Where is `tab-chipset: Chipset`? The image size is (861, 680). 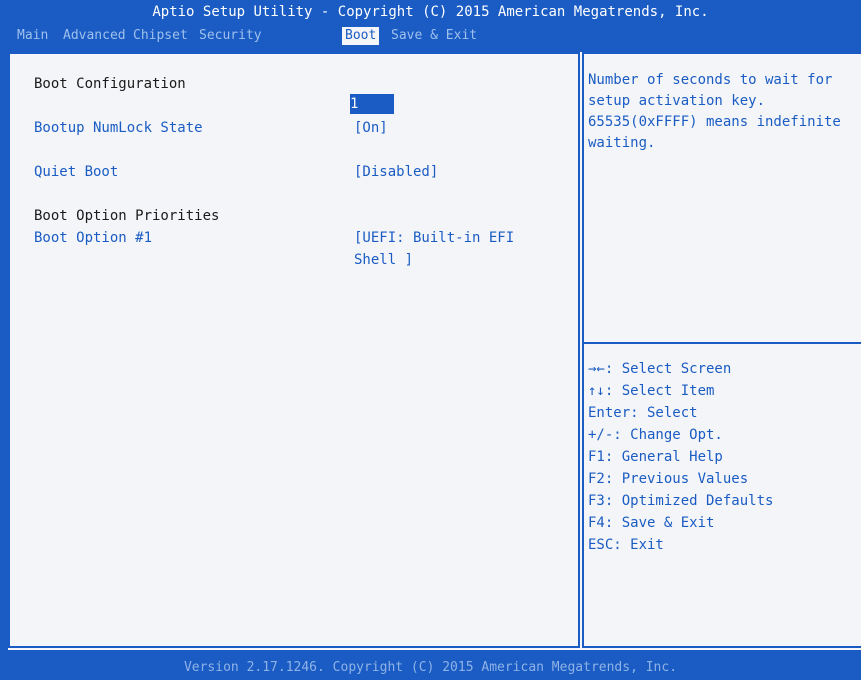
tab-chipset: Chipset is located at coordinates (160, 36).